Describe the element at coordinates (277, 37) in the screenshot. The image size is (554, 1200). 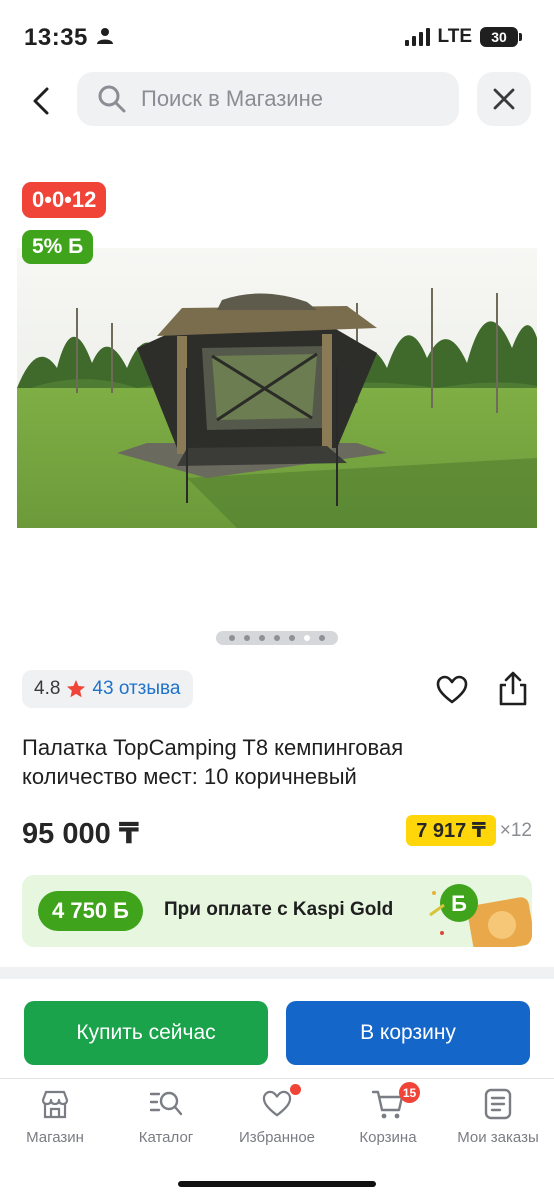
I see `status-bar: 13:35 LTE 30` at that location.